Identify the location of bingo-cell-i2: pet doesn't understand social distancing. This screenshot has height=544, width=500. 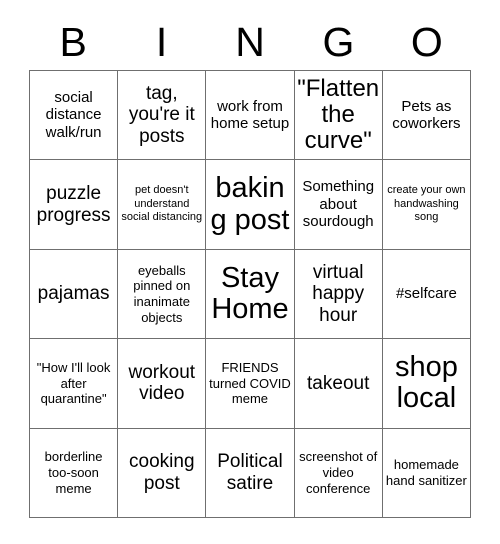
(162, 205).